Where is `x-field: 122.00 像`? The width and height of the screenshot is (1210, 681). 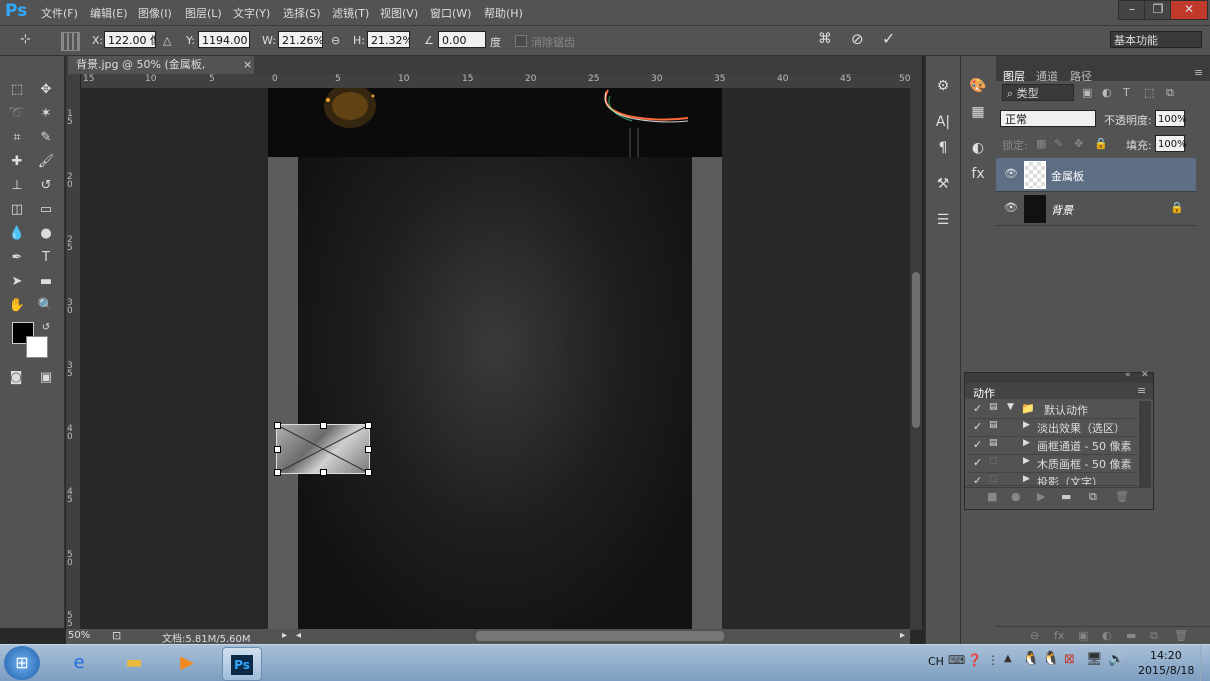
x-field: 122.00 像 is located at coordinates (130, 39).